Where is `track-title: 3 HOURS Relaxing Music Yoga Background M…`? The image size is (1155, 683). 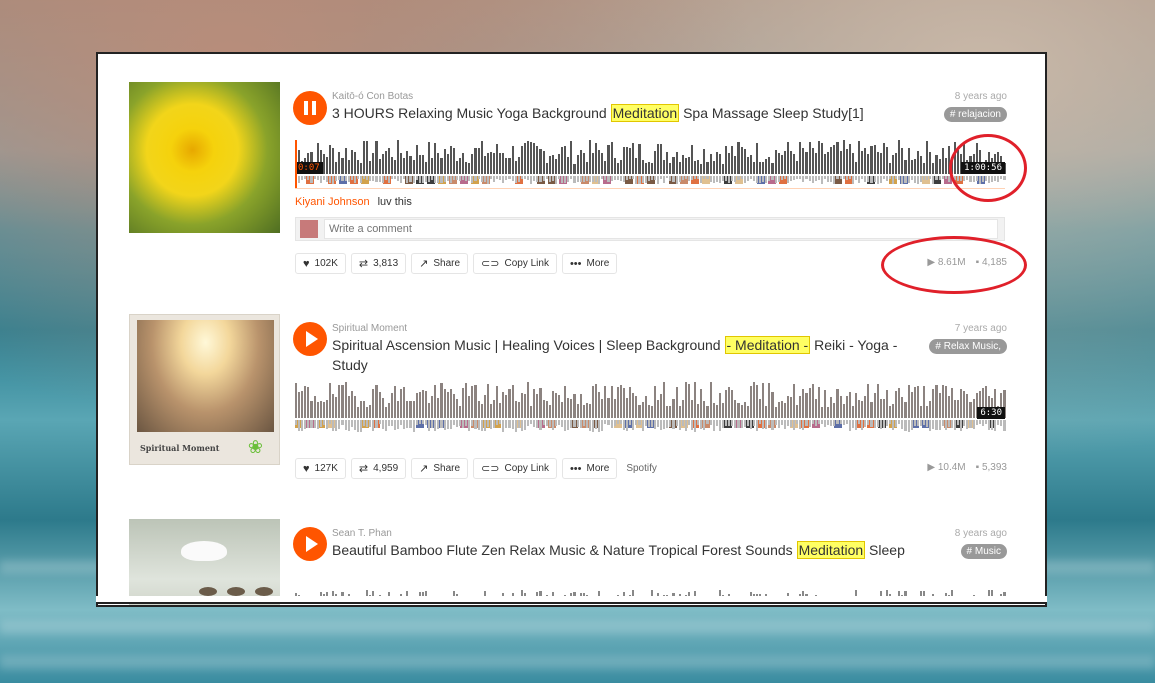 track-title: 3 HOURS Relaxing Music Yoga Background M… is located at coordinates (598, 113).